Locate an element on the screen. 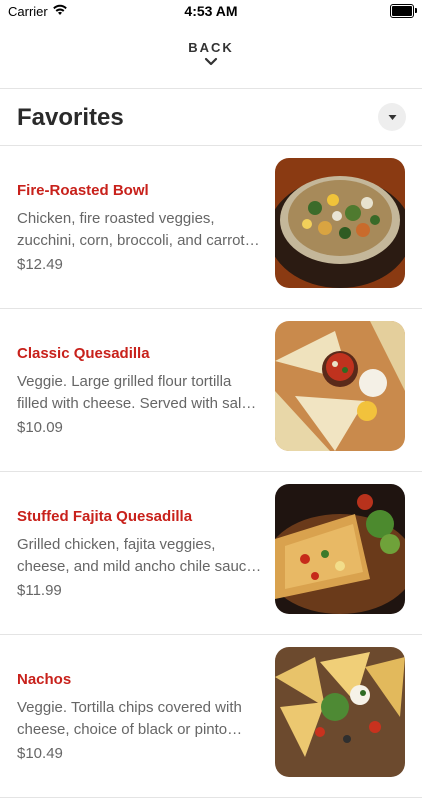 This screenshot has height=798, width=422. collapse-toggle-button is located at coordinates (392, 117).